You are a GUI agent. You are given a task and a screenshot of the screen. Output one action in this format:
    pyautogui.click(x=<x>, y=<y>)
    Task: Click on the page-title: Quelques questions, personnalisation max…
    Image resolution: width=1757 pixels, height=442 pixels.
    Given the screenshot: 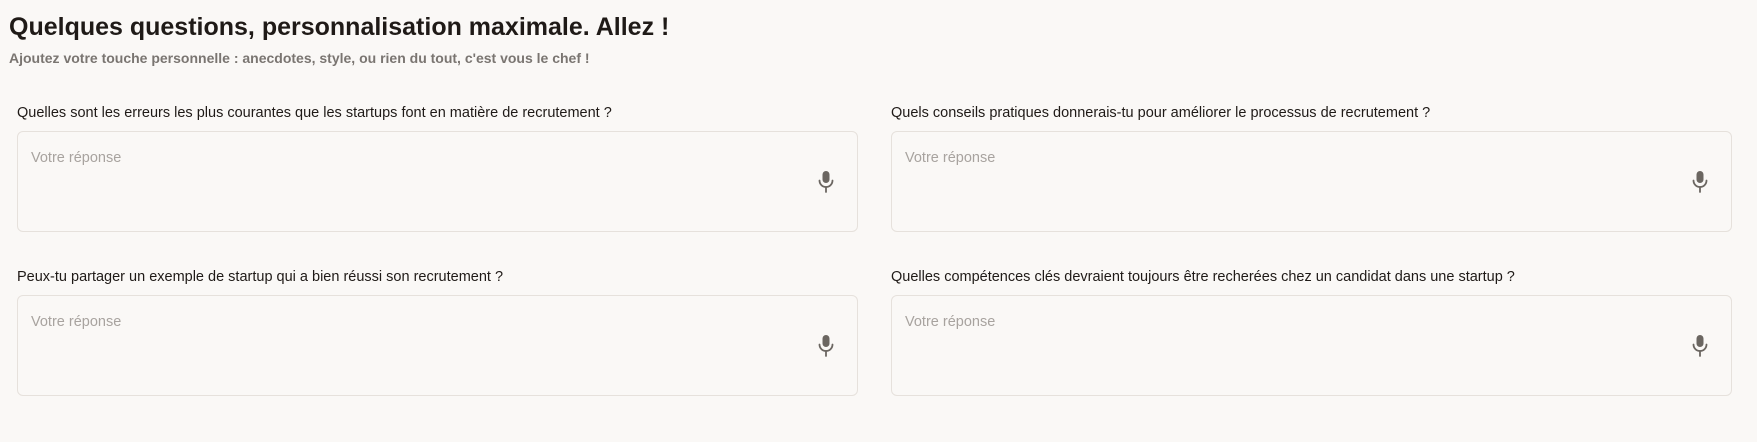 What is the action you would take?
    pyautogui.click(x=339, y=27)
    